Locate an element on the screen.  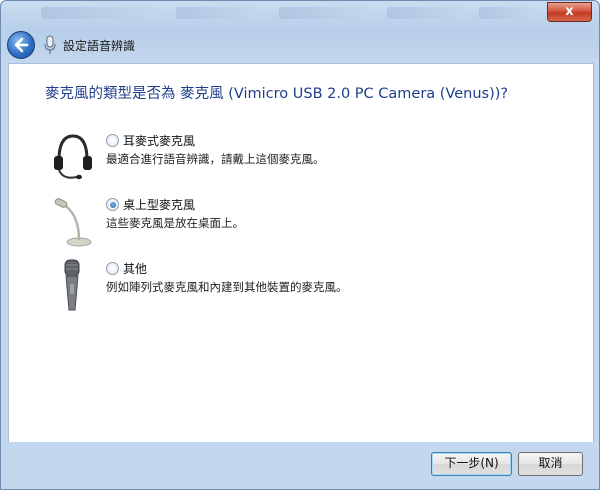
headset-label: 耳麥式麥克風 is located at coordinates (159, 141).